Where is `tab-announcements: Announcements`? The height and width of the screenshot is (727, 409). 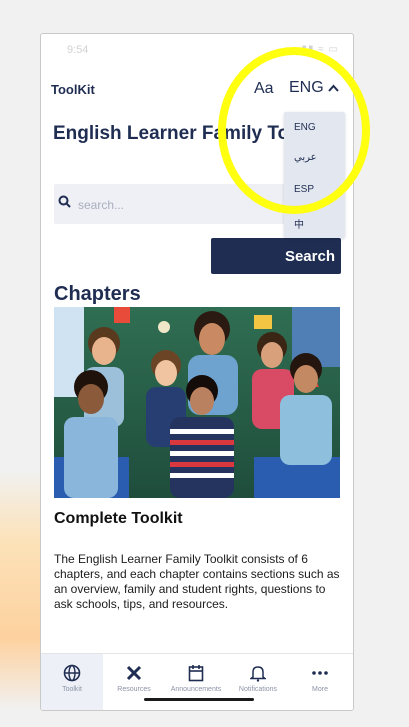
tab-announcements: Announcements is located at coordinates (196, 682).